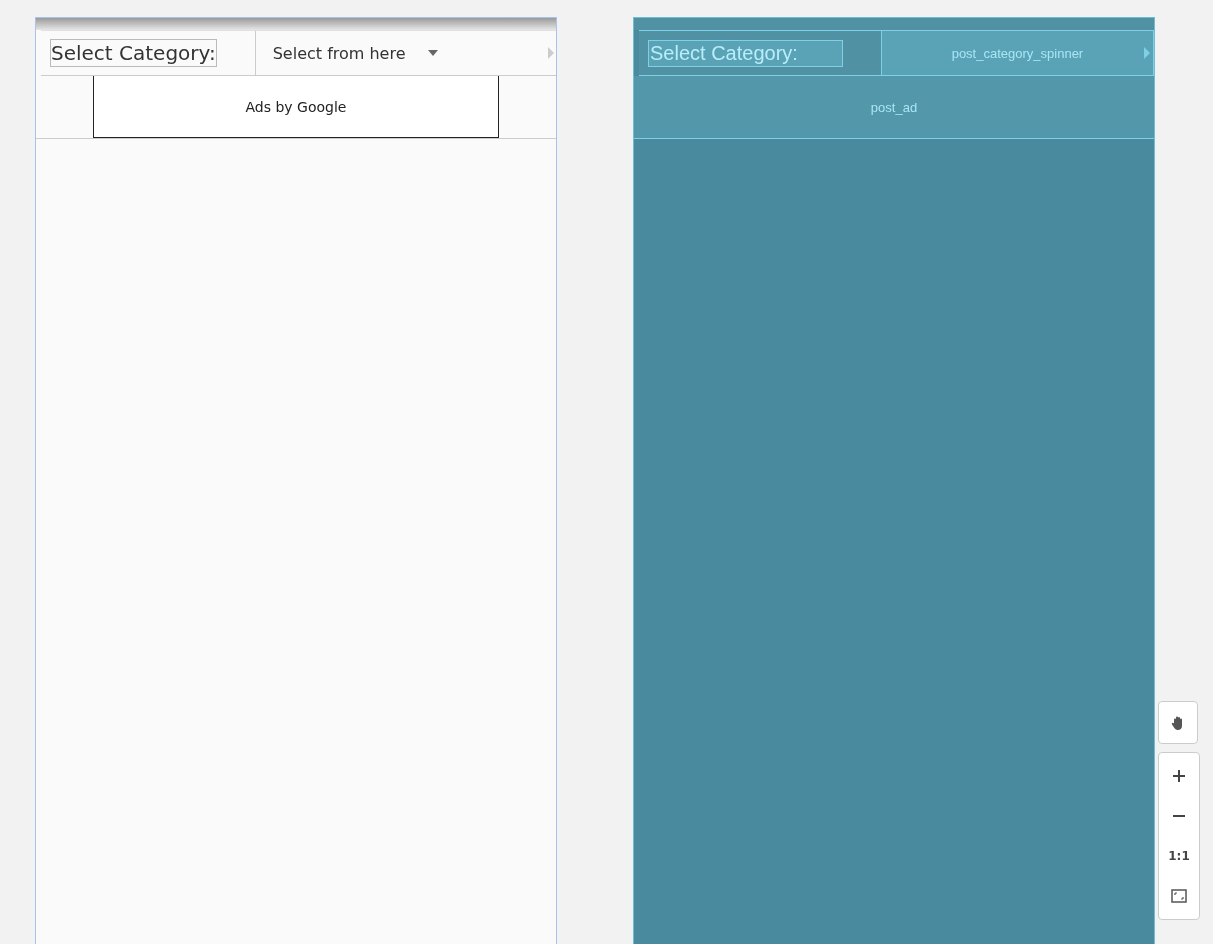 This screenshot has width=1213, height=944. What do you see at coordinates (432, 53) in the screenshot?
I see `caret-icon` at bounding box center [432, 53].